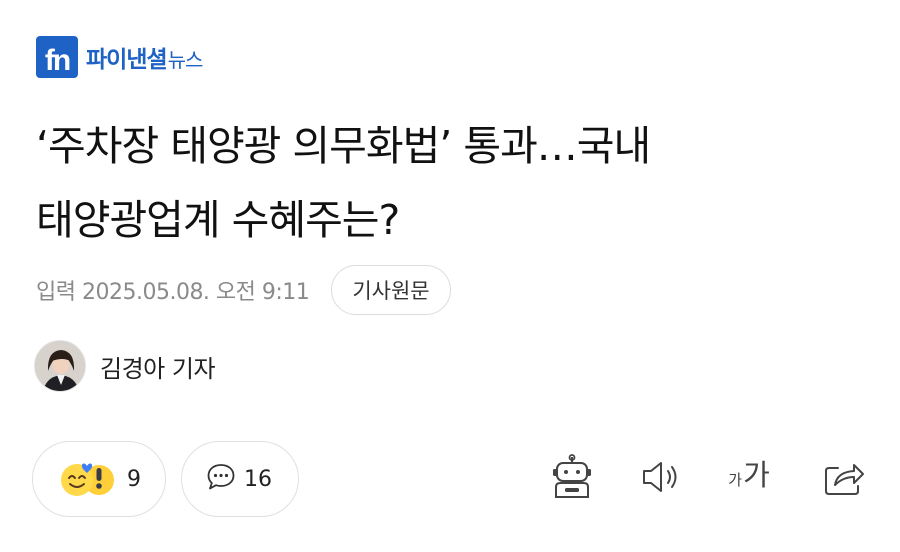 This screenshot has height=552, width=900. Describe the element at coordinates (173, 292) in the screenshot. I see `published-date: 입력 2025.05.08. 오전 9:11` at that location.